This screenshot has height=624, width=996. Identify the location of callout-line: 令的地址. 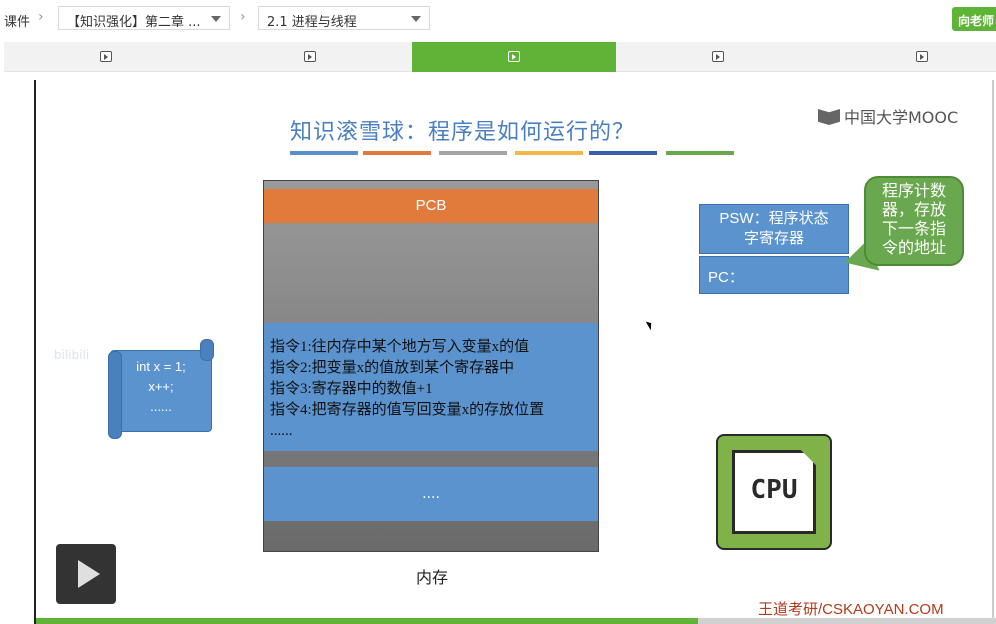
(913, 248).